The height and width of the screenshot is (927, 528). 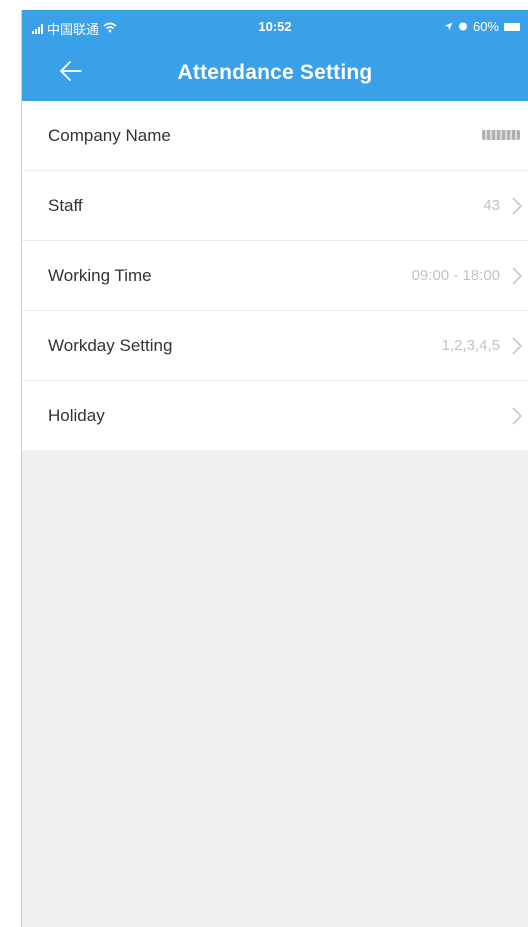 I want to click on row-company-name: Company Name, so click(x=275, y=136).